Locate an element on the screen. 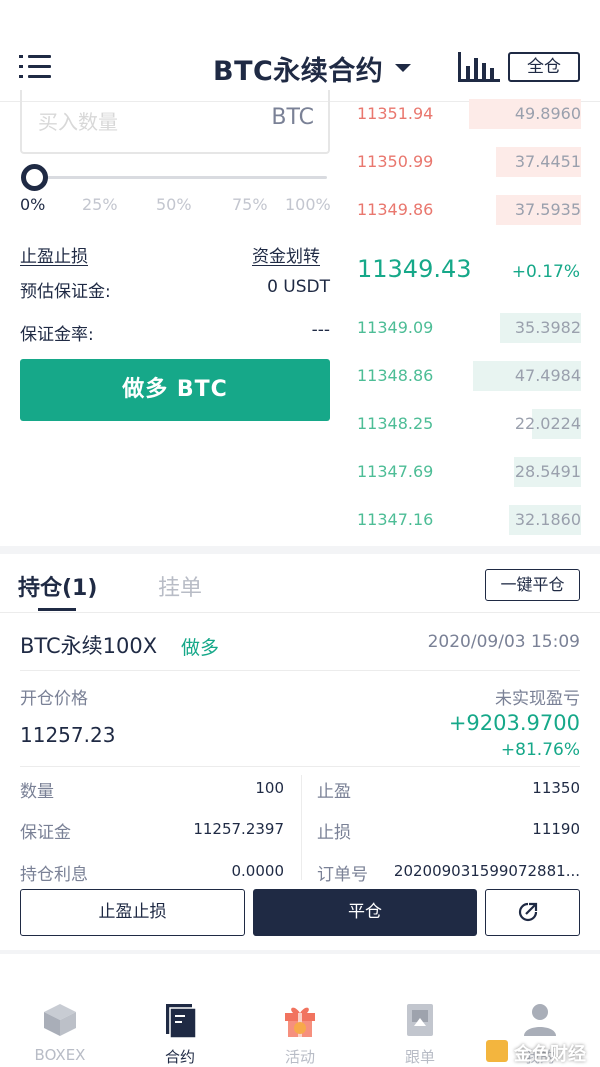 The width and height of the screenshot is (600, 1067). chevron-down-icon is located at coordinates (403, 68).